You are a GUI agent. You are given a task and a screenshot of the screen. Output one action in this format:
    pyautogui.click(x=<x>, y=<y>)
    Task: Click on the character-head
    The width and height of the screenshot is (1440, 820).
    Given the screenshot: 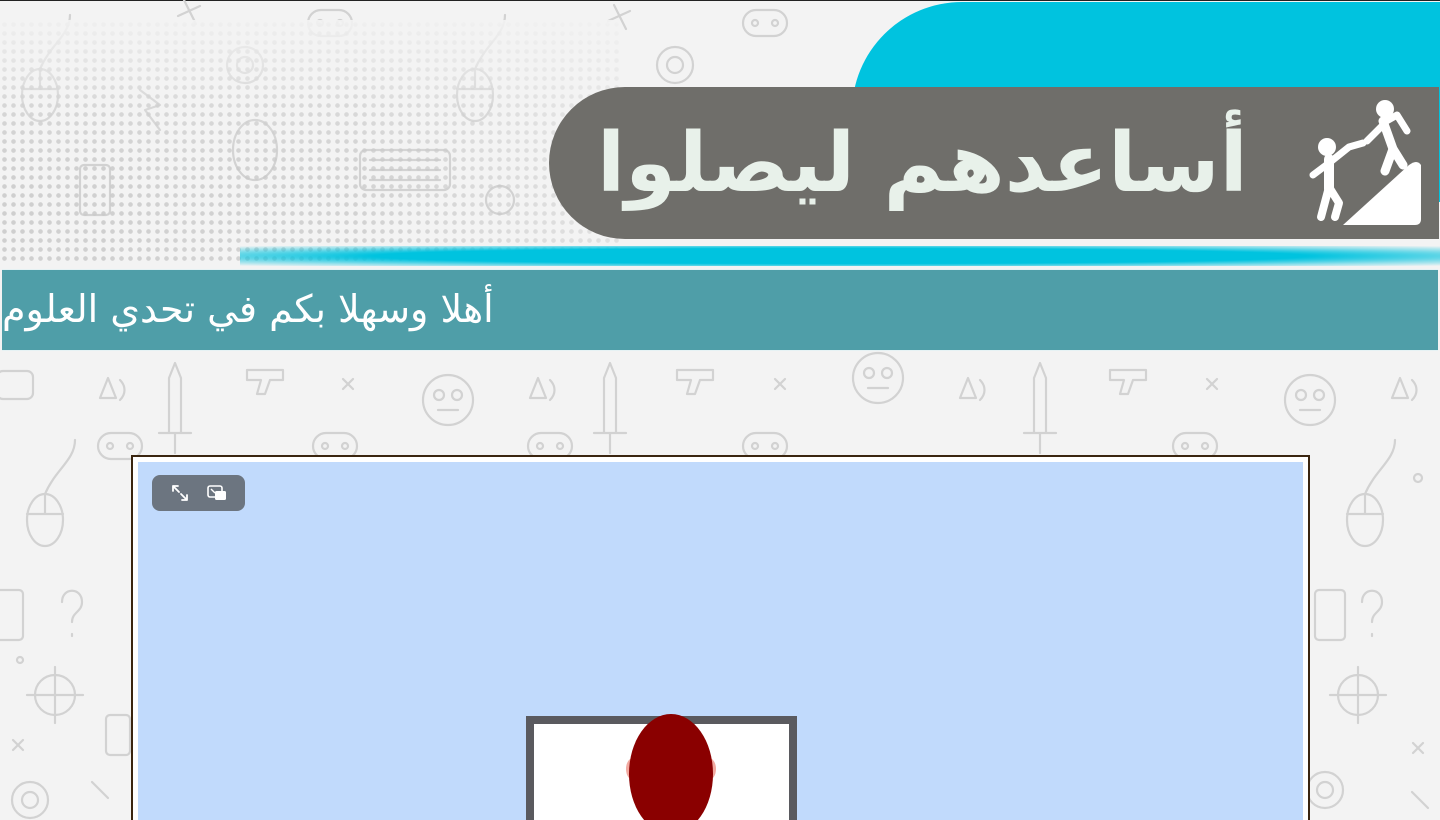 What is the action you would take?
    pyautogui.click(x=671, y=767)
    